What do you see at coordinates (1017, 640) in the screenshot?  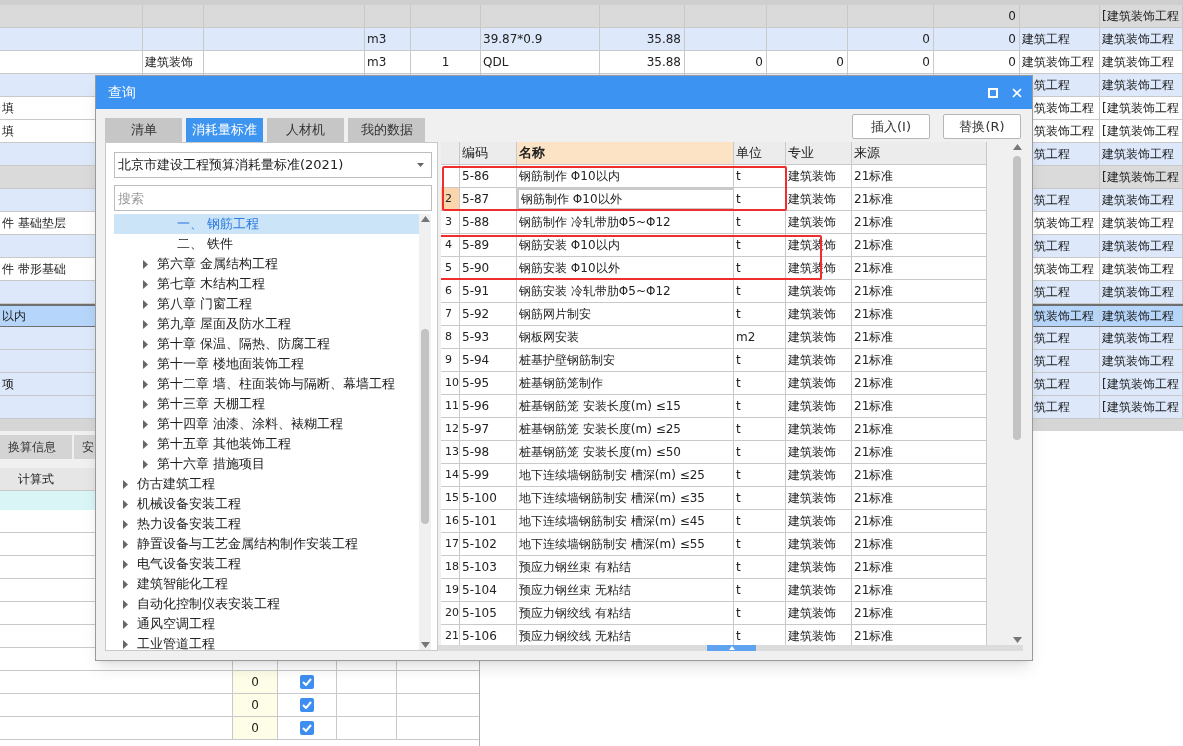 I see `scroll-down-icon` at bounding box center [1017, 640].